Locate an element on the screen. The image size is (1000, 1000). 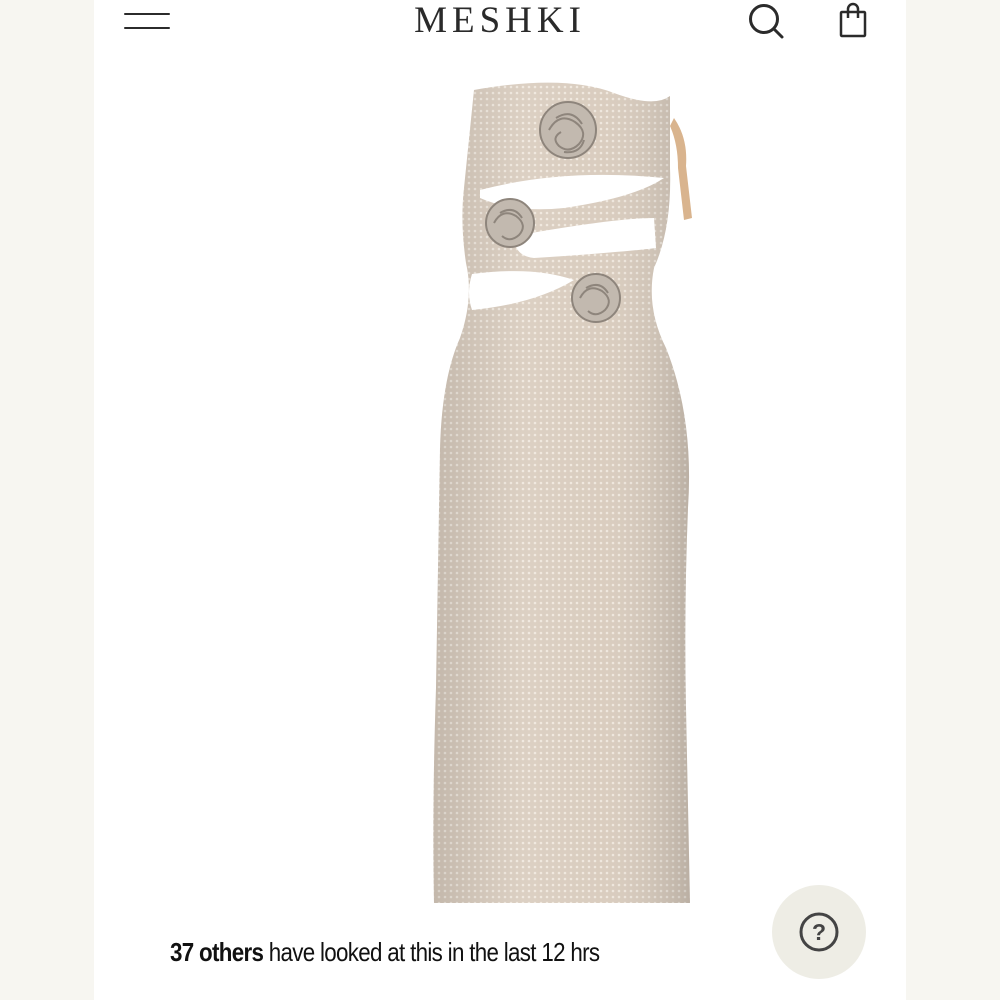
right-margin is located at coordinates (953, 500).